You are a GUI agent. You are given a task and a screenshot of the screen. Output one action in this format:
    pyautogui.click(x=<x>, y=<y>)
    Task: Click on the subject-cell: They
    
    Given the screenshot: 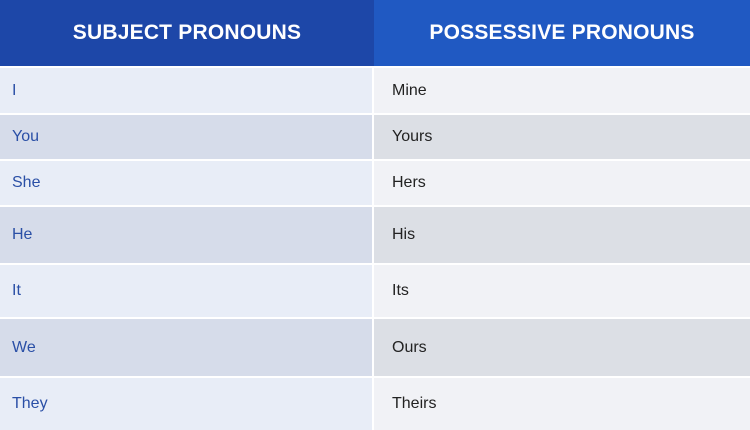 What is the action you would take?
    pyautogui.click(x=187, y=404)
    